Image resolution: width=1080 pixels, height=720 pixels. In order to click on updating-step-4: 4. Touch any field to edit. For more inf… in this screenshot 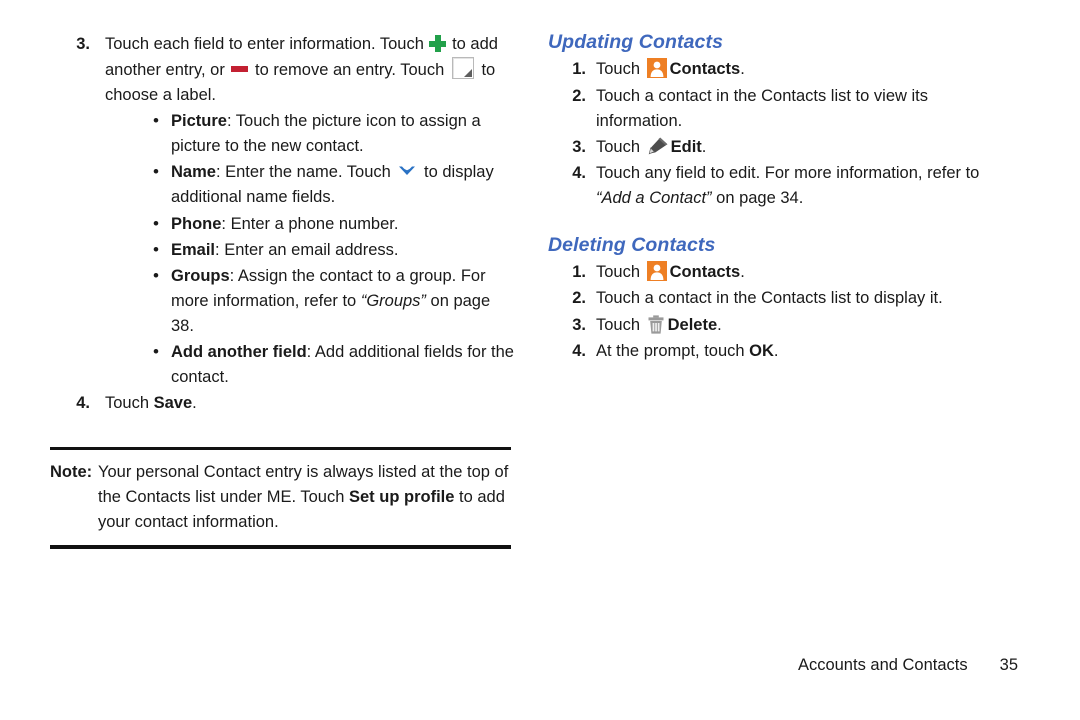, I will do `click(783, 186)`.